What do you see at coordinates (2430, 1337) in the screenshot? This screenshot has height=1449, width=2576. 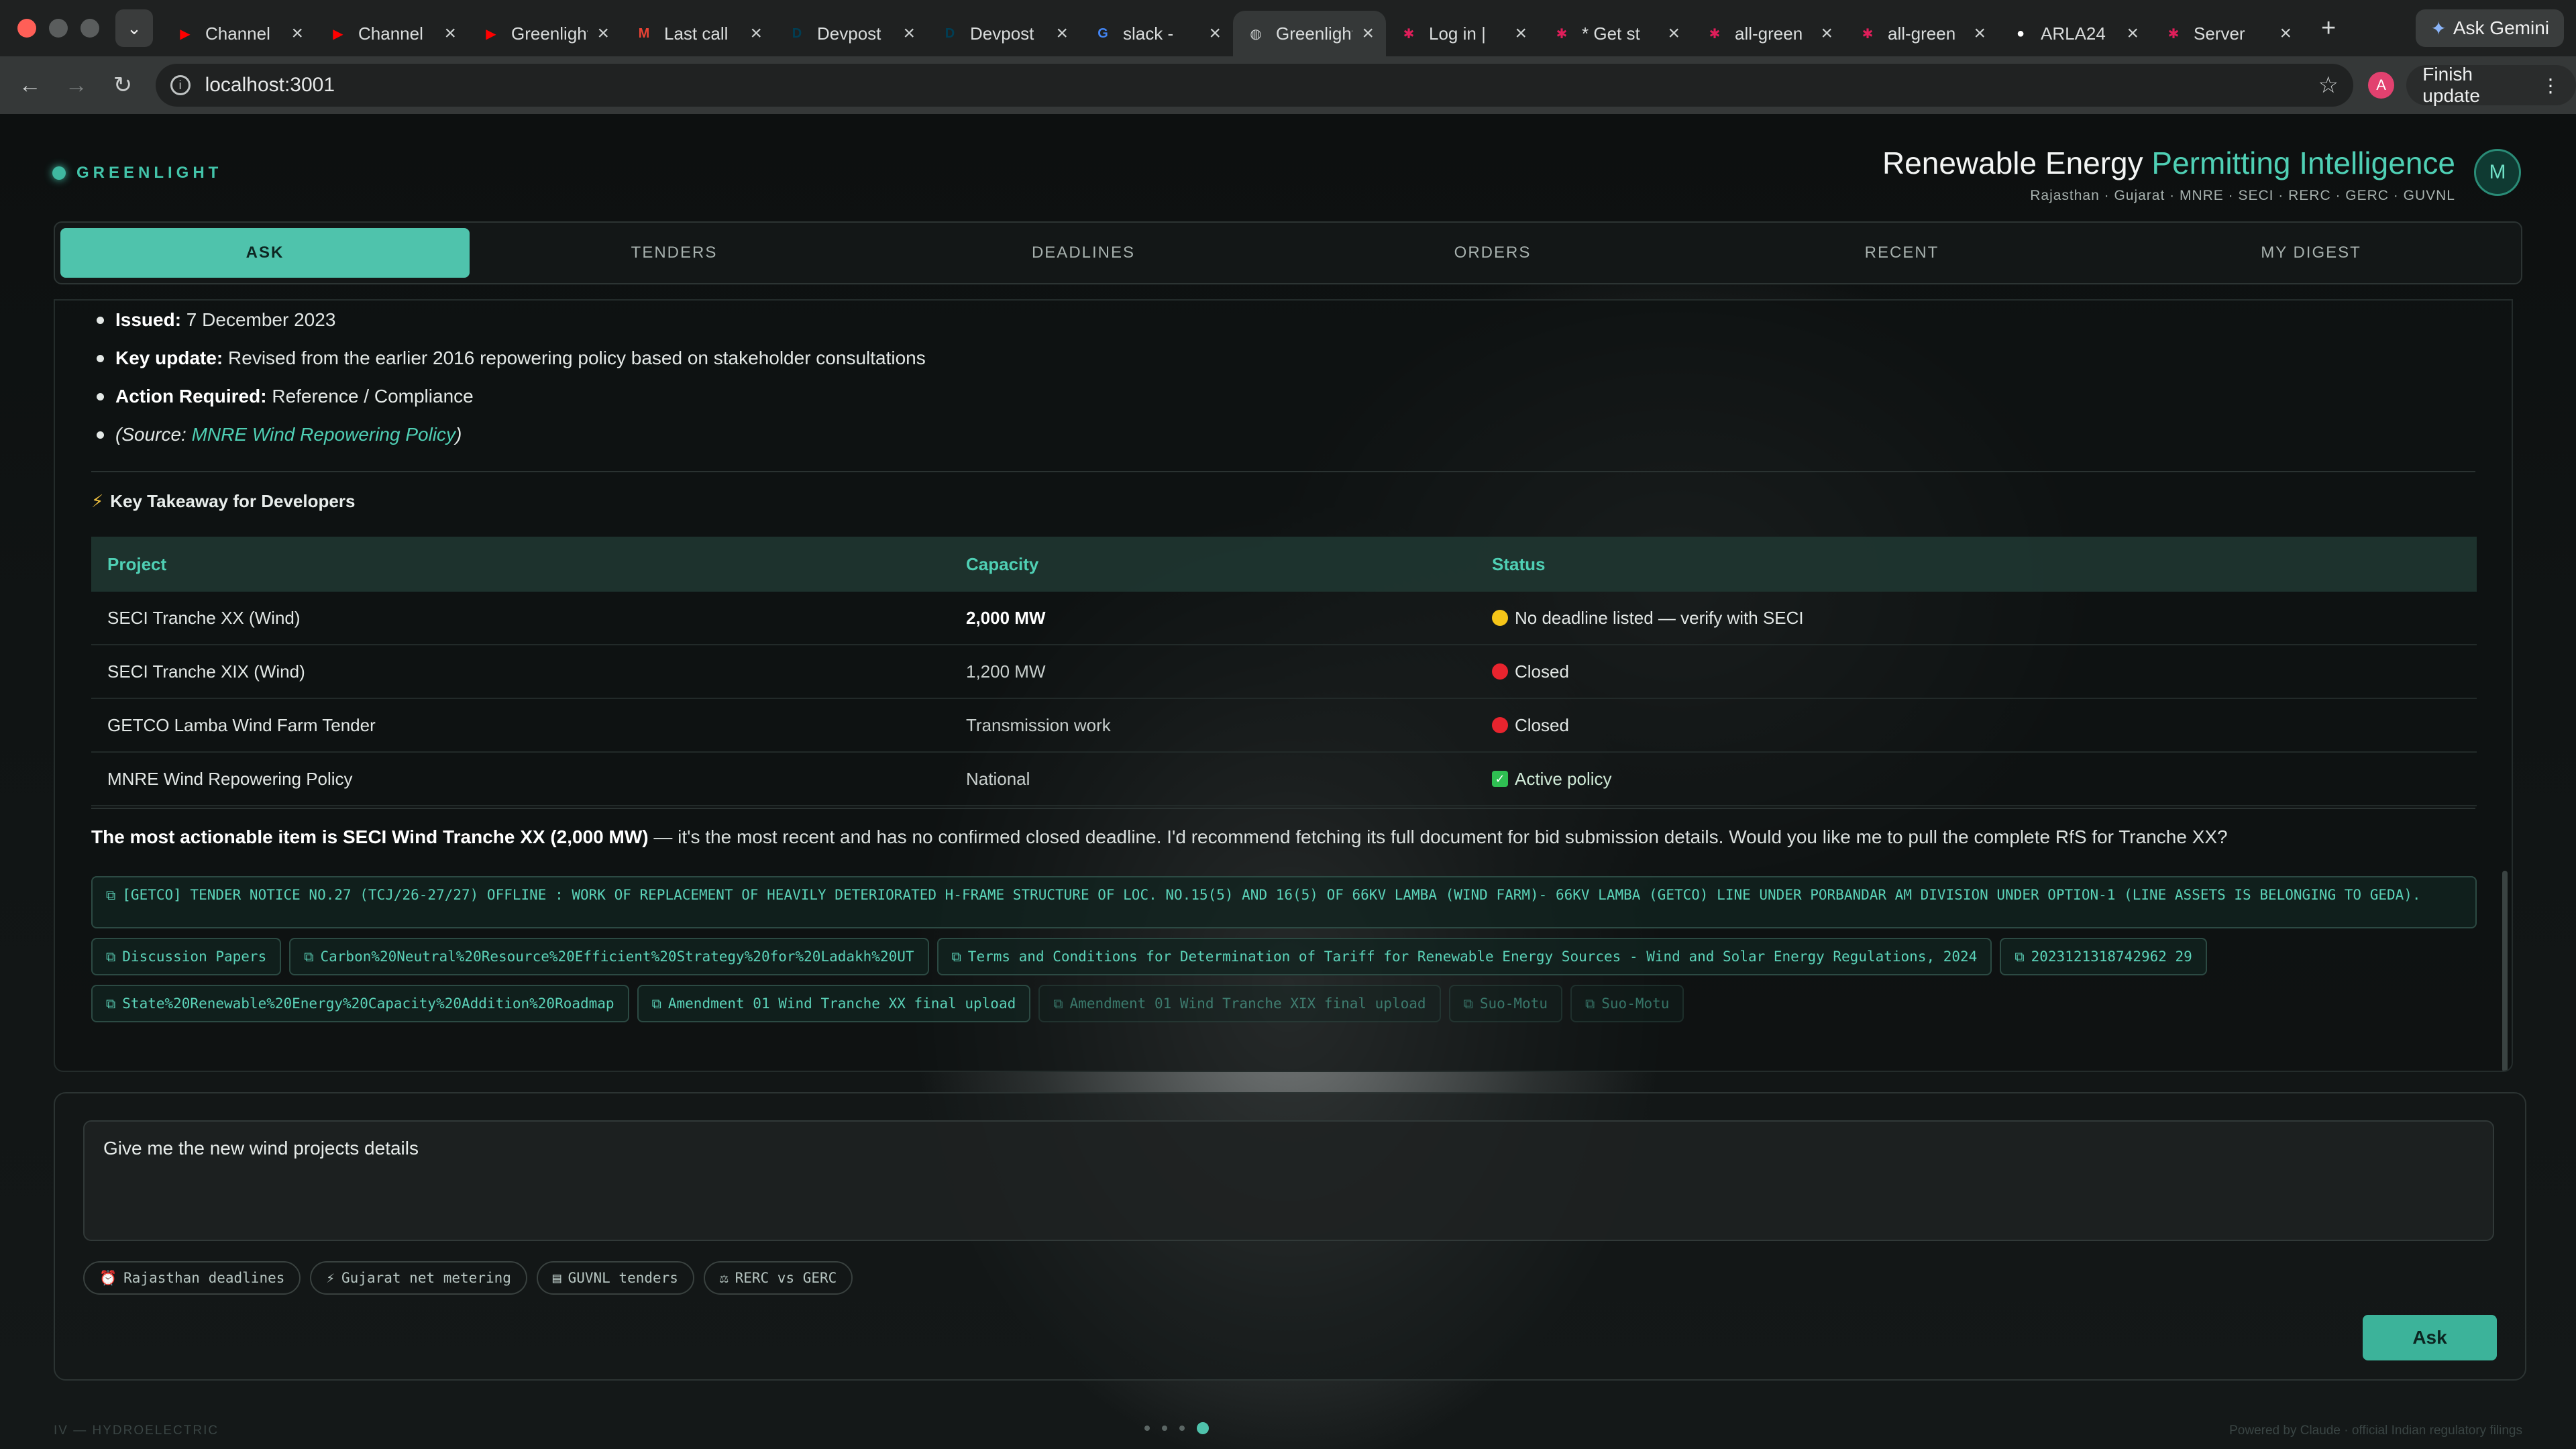 I see `ask-button: Ask` at bounding box center [2430, 1337].